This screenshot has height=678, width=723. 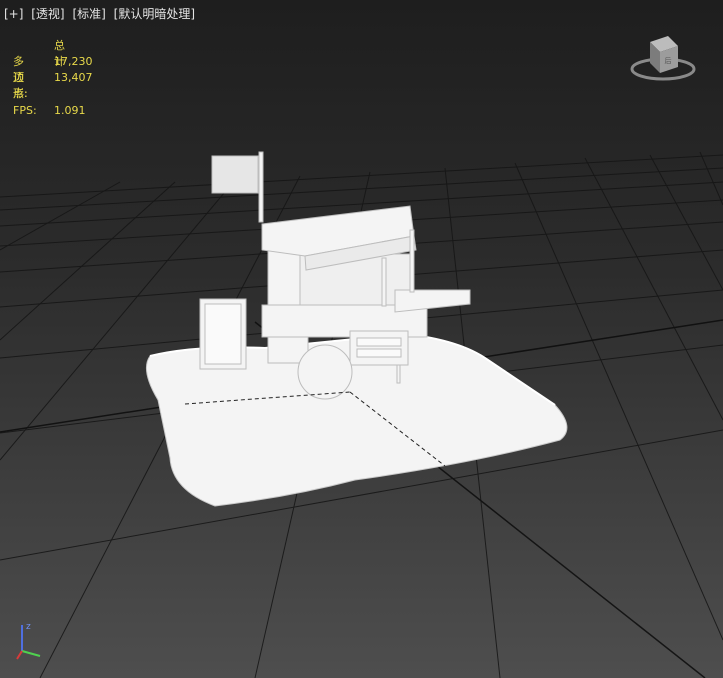 I want to click on fps-value: 1.091, so click(x=70, y=110).